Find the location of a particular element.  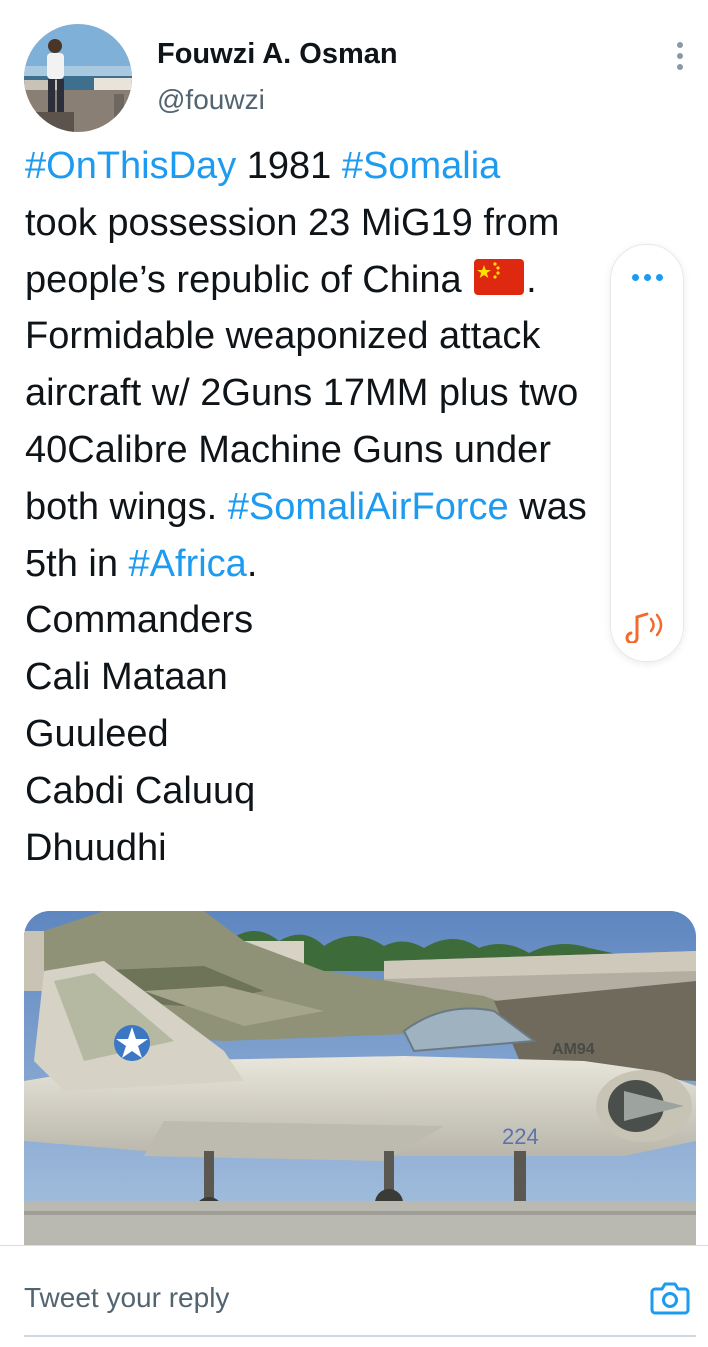

hashtag-somalia: #Somalia is located at coordinates (421, 166).